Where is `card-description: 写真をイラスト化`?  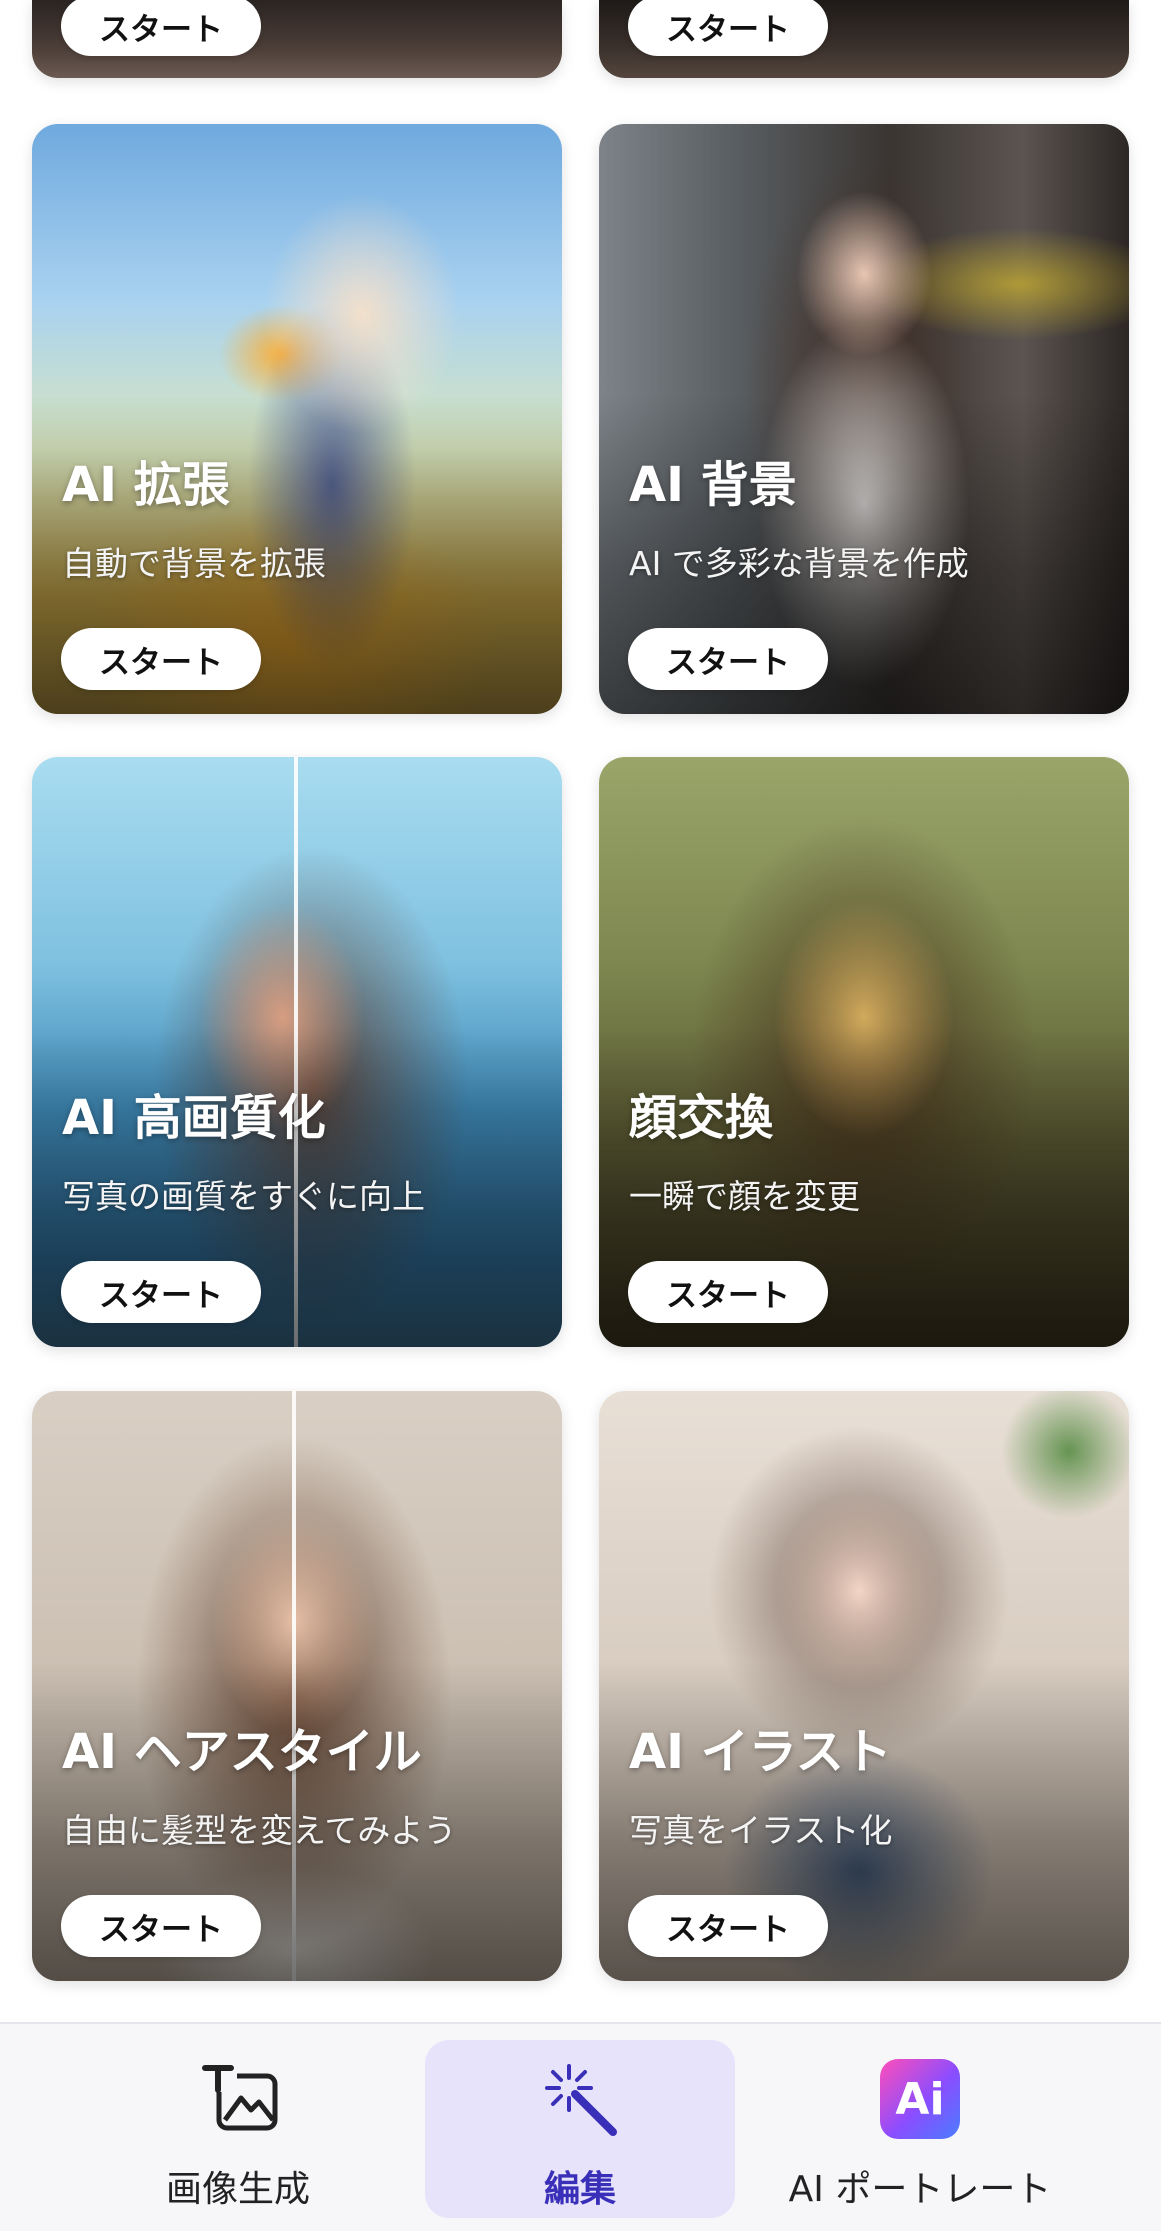 card-description: 写真をイラスト化 is located at coordinates (761, 1830).